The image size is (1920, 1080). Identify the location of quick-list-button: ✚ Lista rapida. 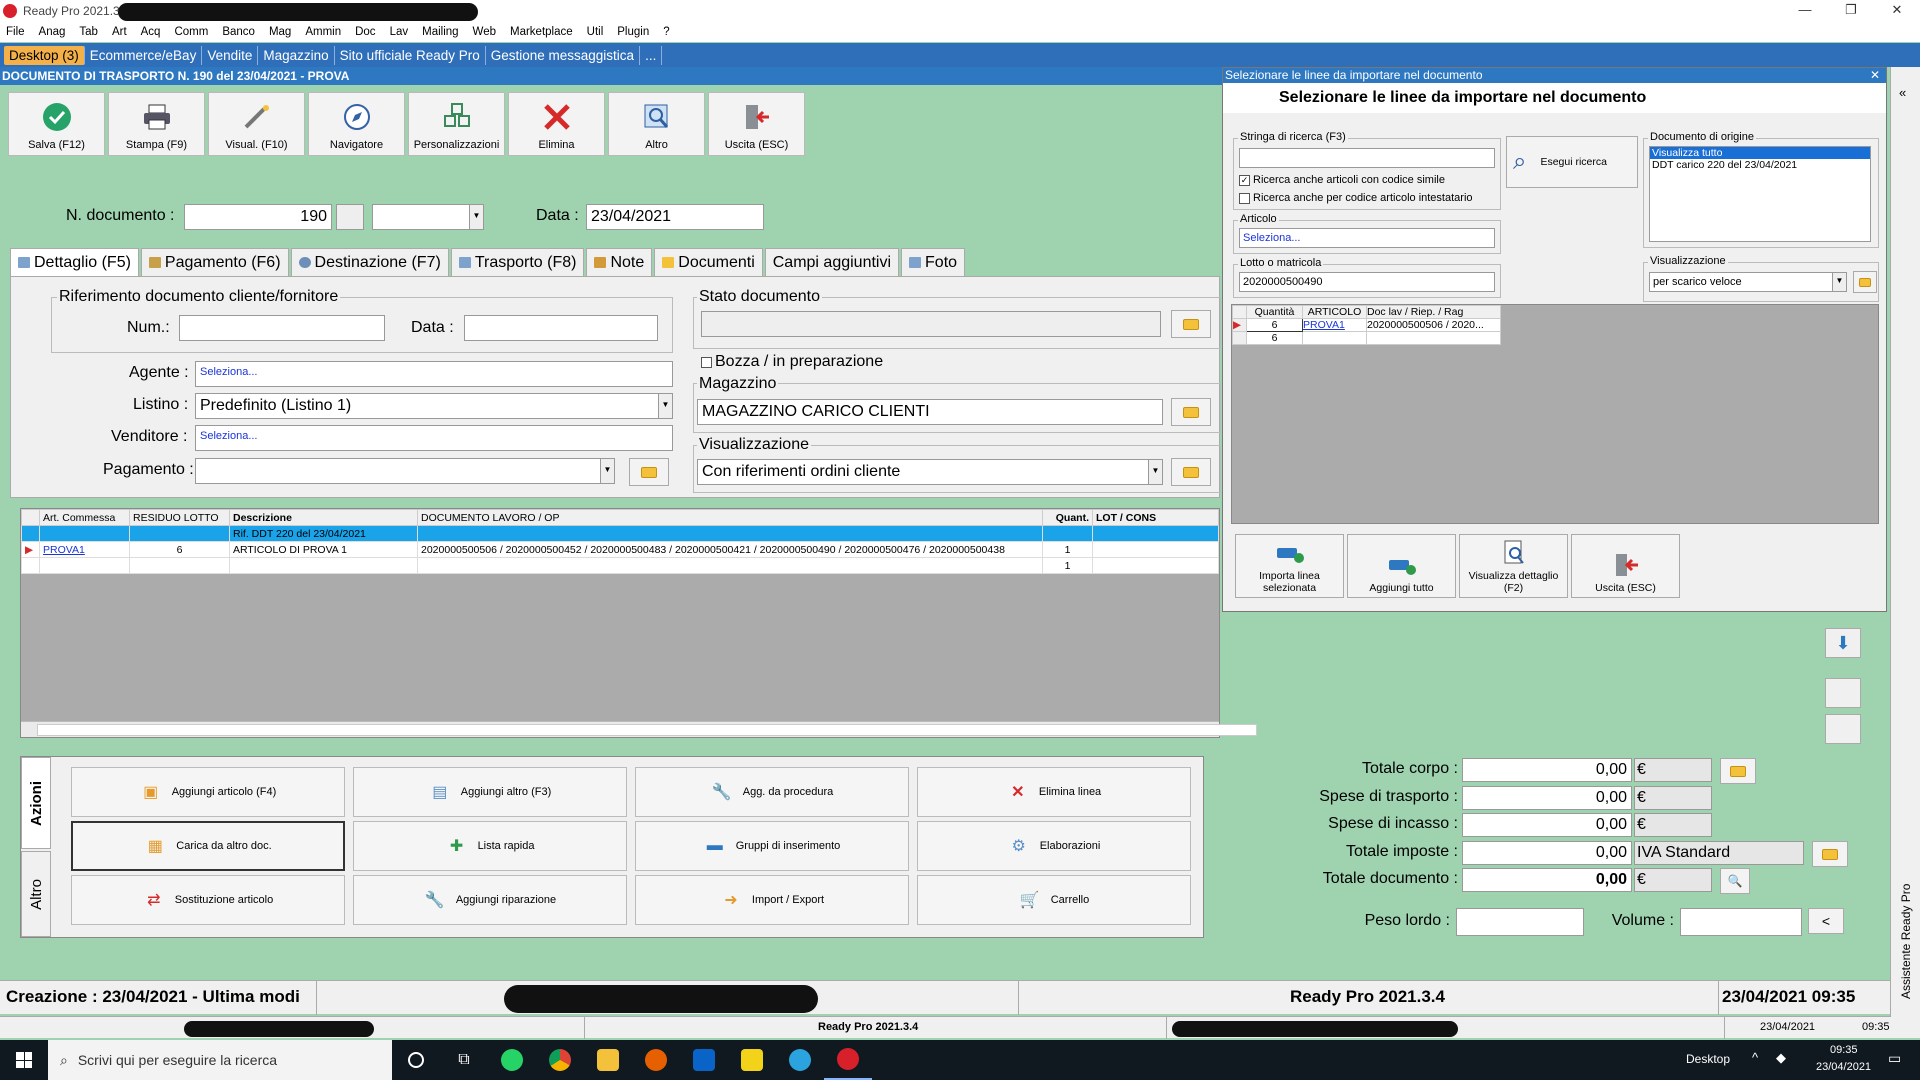
(490, 846).